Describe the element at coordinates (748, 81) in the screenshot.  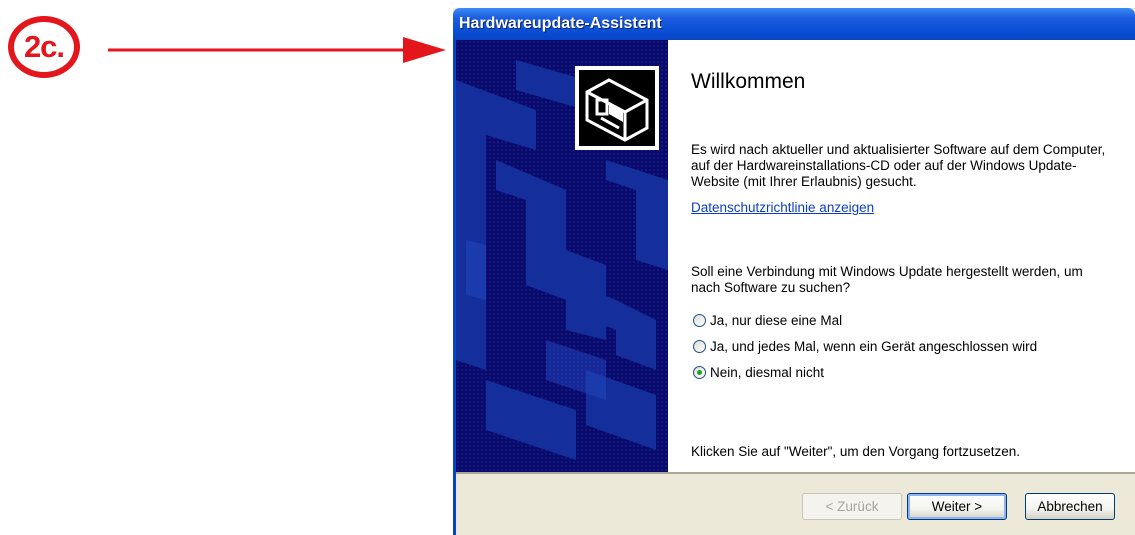
I see `page-title: Willkommen` at that location.